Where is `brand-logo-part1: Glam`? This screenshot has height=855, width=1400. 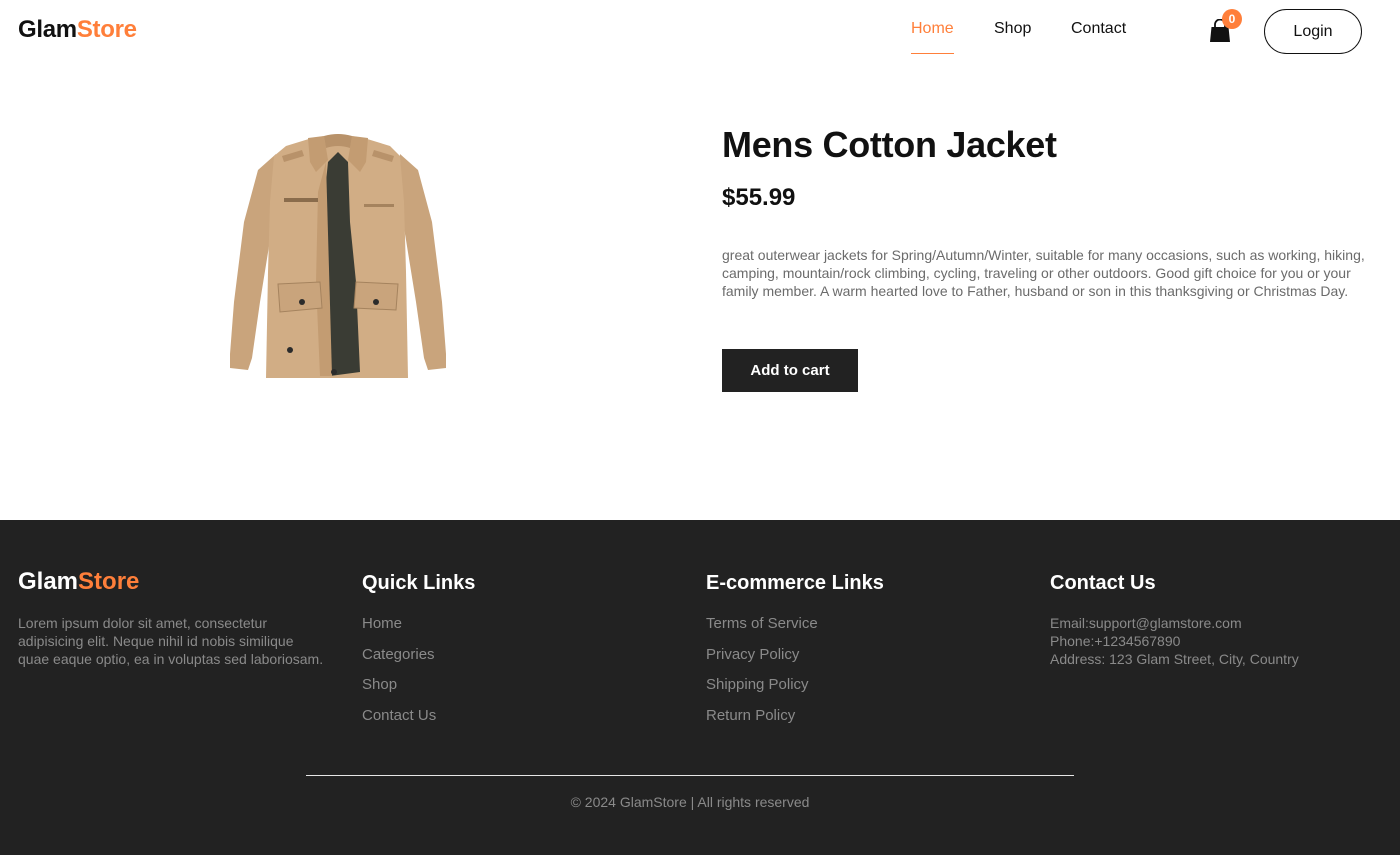
brand-logo-part1: Glam is located at coordinates (47, 29).